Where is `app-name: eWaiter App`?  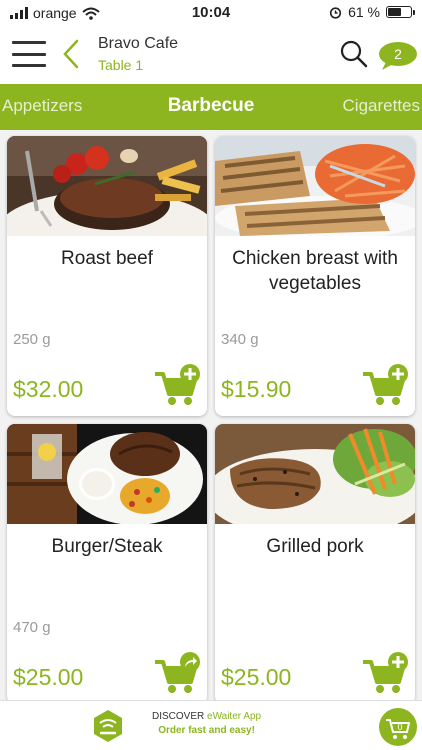
app-name: eWaiter App is located at coordinates (234, 716).